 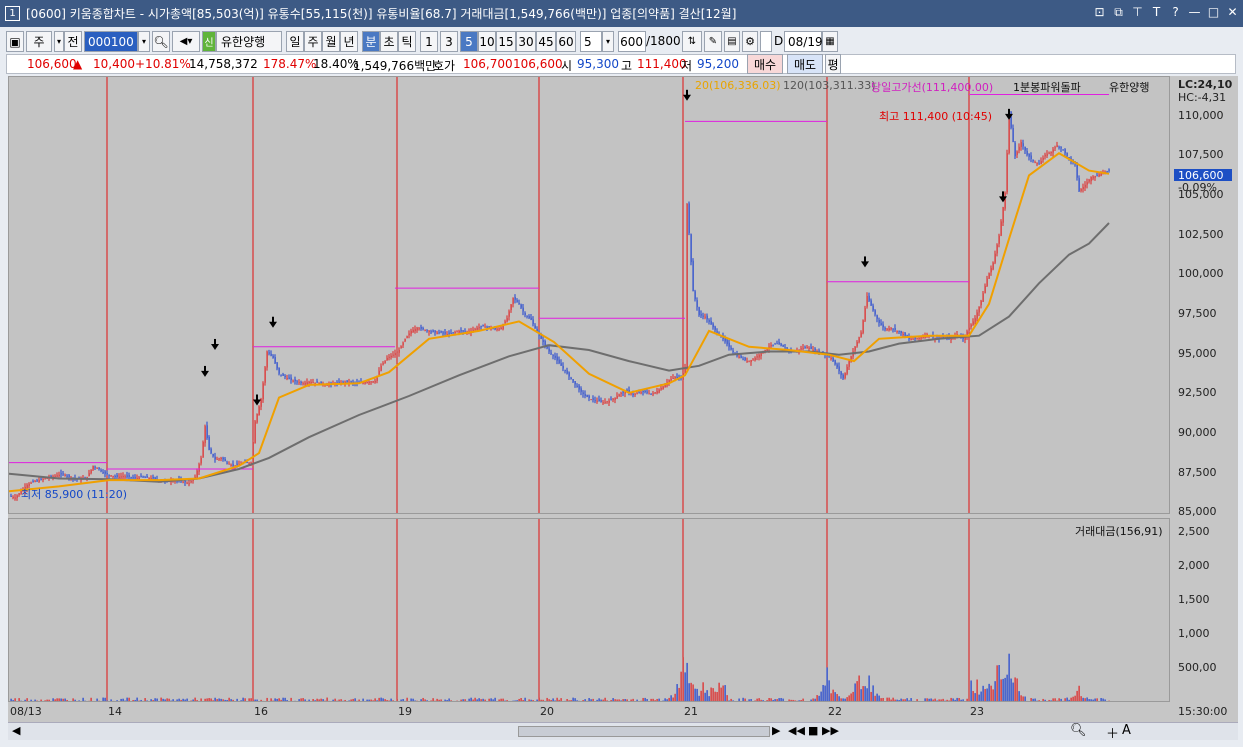 What do you see at coordinates (932, 87) in the screenshot?
I see `high-line-legend: 당일고가선(111,400.00)` at bounding box center [932, 87].